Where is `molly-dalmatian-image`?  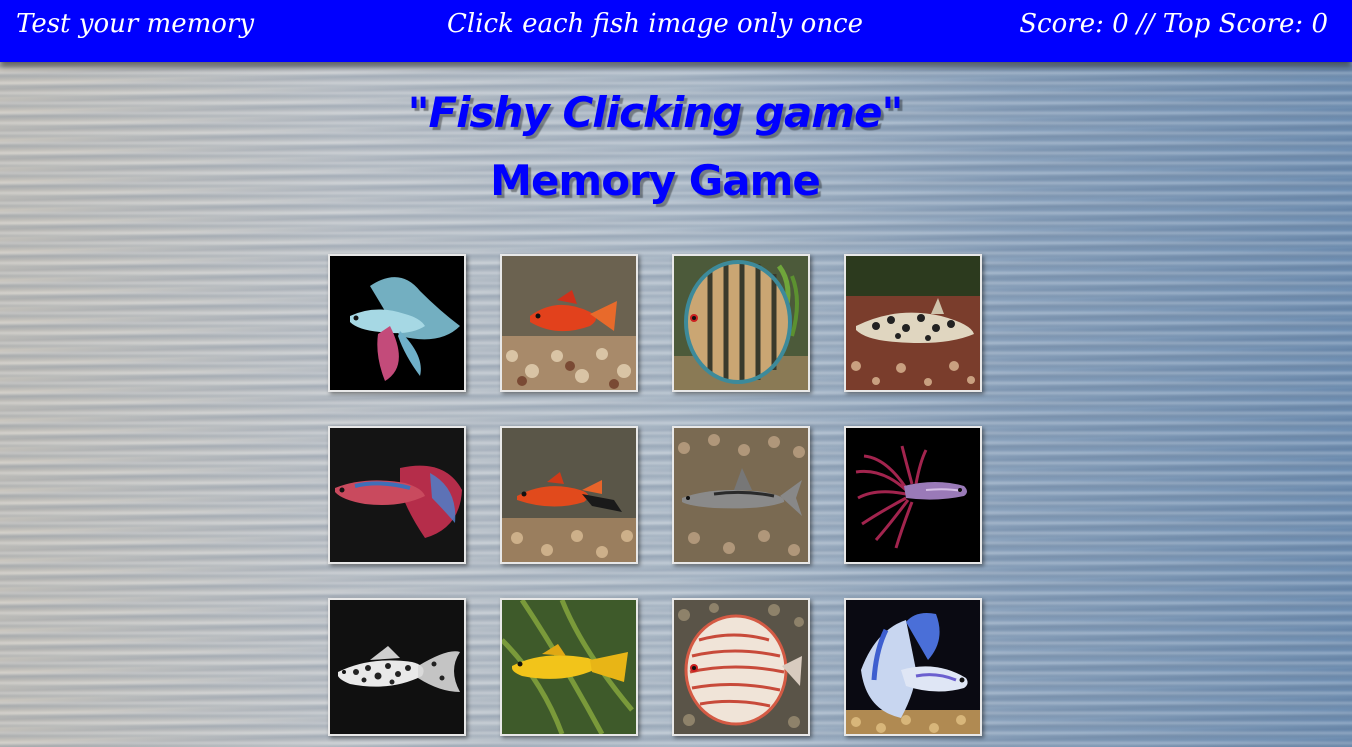 molly-dalmatian-image is located at coordinates (397, 667).